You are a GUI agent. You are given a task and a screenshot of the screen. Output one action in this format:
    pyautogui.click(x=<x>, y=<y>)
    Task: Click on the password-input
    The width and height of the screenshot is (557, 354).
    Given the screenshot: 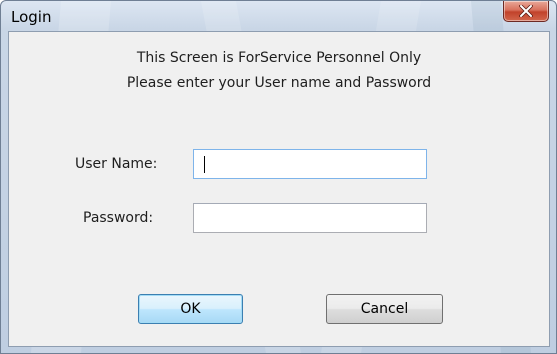 What is the action you would take?
    pyautogui.click(x=310, y=218)
    